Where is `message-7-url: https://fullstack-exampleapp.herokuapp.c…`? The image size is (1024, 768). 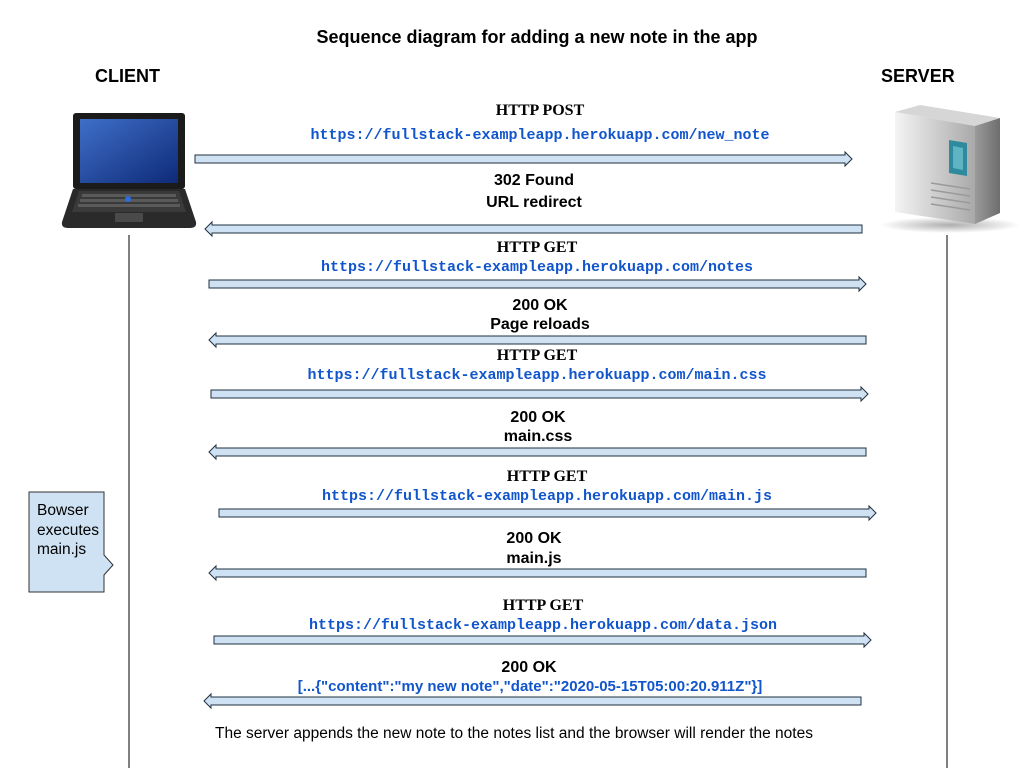
message-7-url: https://fullstack-exampleapp.herokuapp.c… is located at coordinates (547, 496).